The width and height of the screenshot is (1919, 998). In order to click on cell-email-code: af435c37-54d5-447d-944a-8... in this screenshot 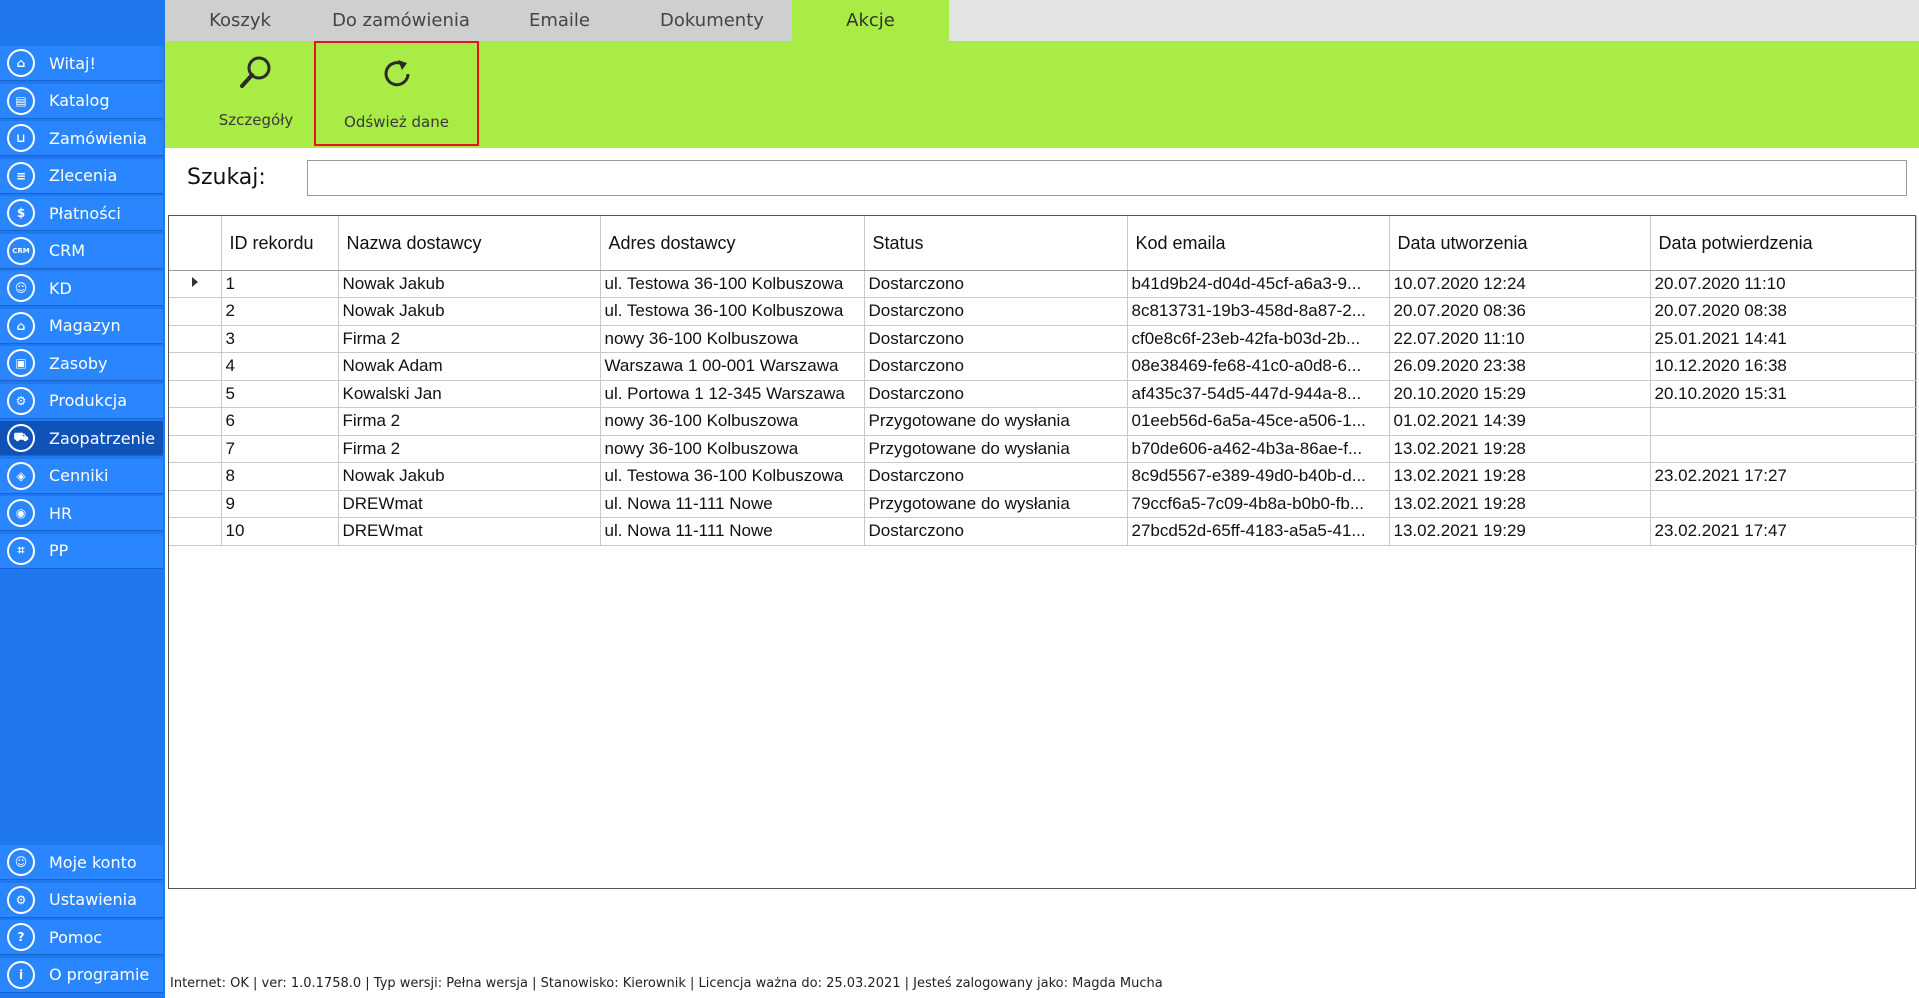, I will do `click(1258, 394)`.